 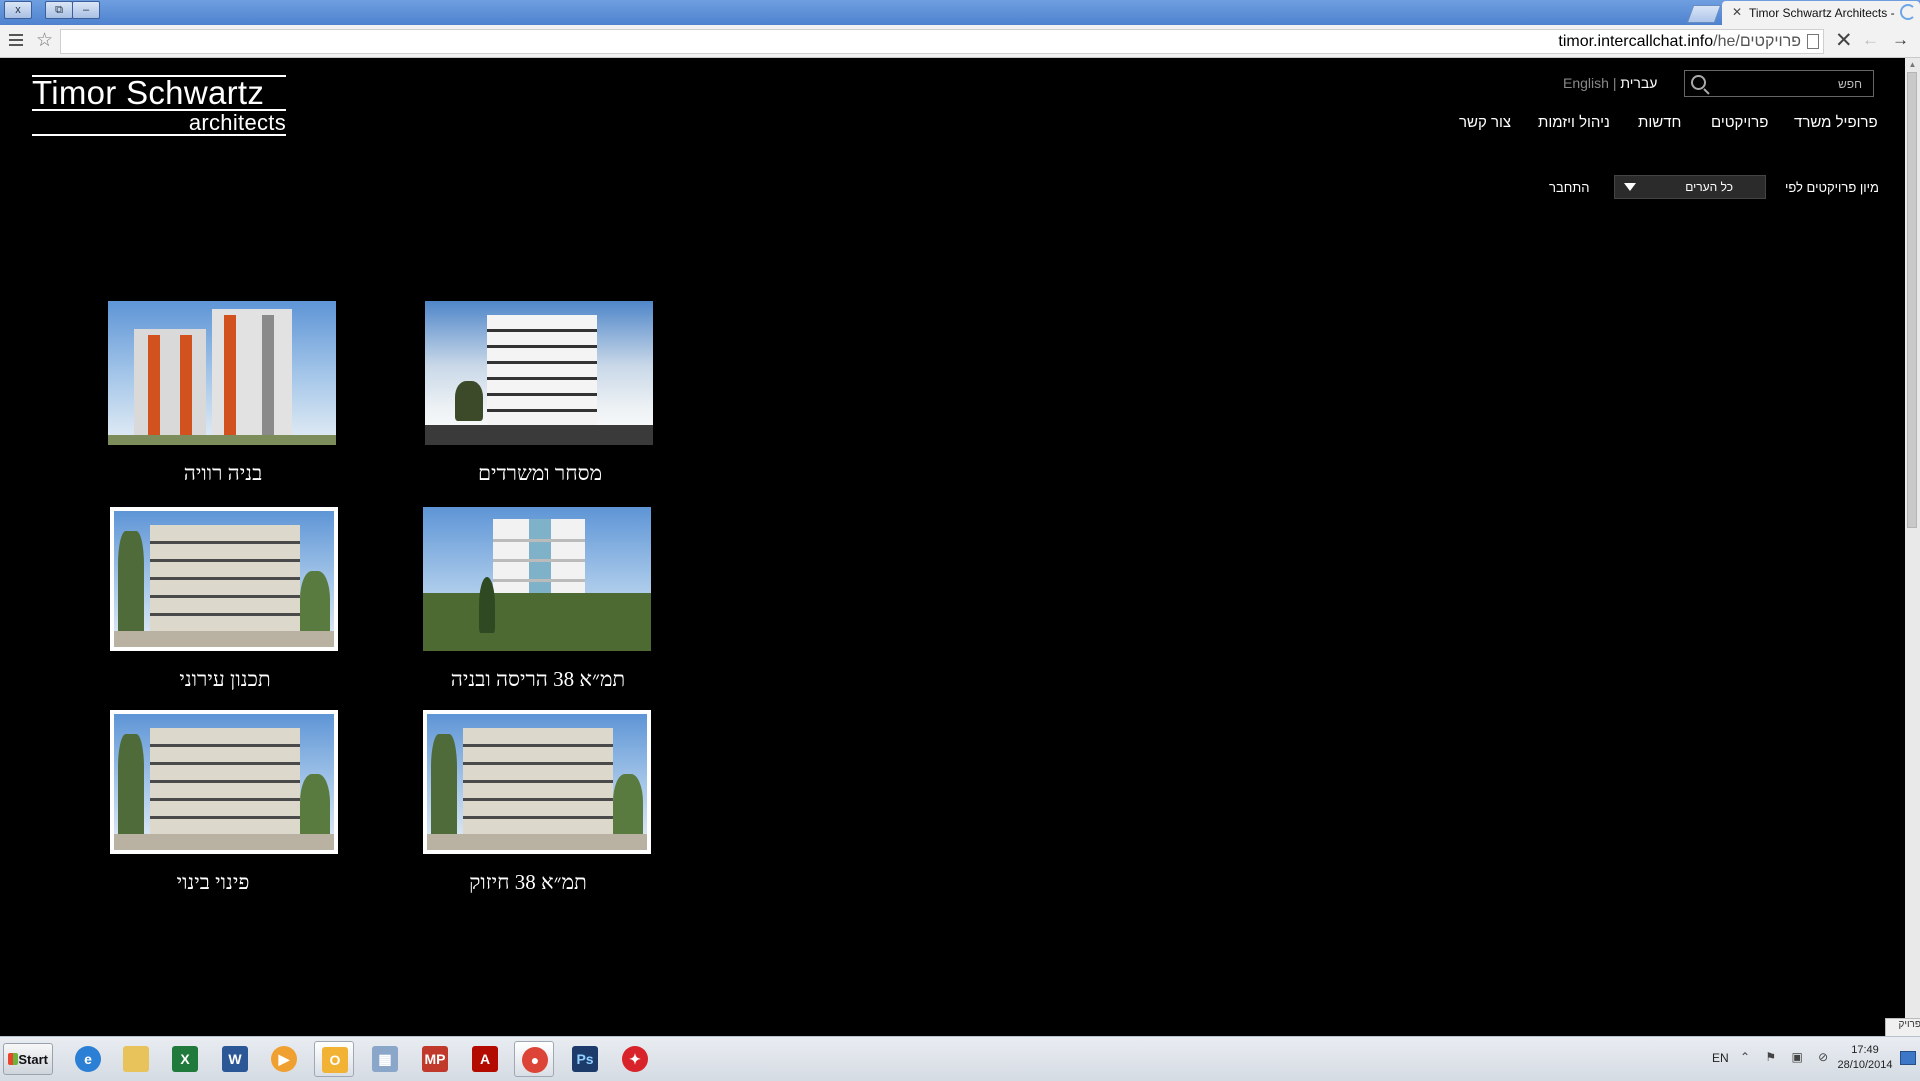 What do you see at coordinates (1638, 83) in the screenshot?
I see `lang-hebrew-link: עברית` at bounding box center [1638, 83].